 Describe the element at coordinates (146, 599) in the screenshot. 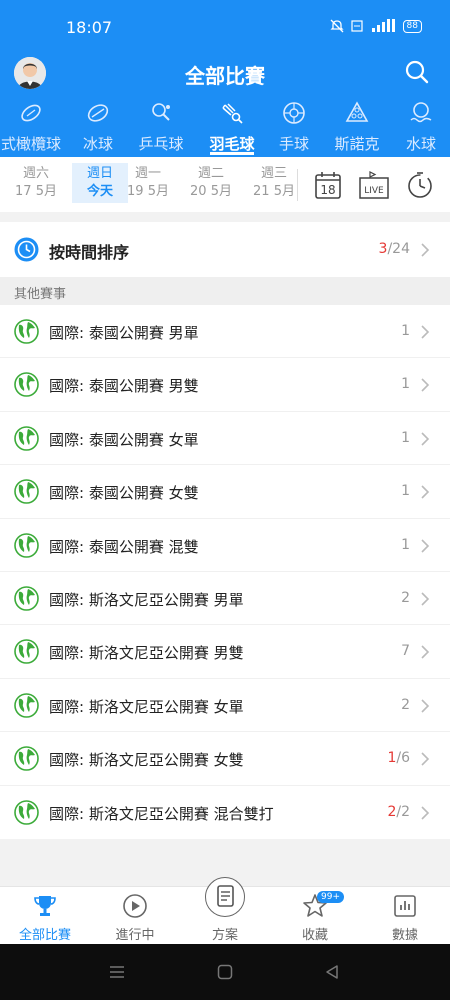

I see `league-name: 國際: 斯洛文尼亞公開賽 男單` at that location.